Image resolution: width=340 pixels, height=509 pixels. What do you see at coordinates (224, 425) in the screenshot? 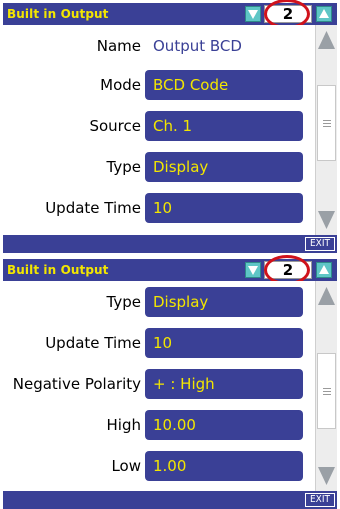
I see `setting-value-button-high: 10.00` at bounding box center [224, 425].